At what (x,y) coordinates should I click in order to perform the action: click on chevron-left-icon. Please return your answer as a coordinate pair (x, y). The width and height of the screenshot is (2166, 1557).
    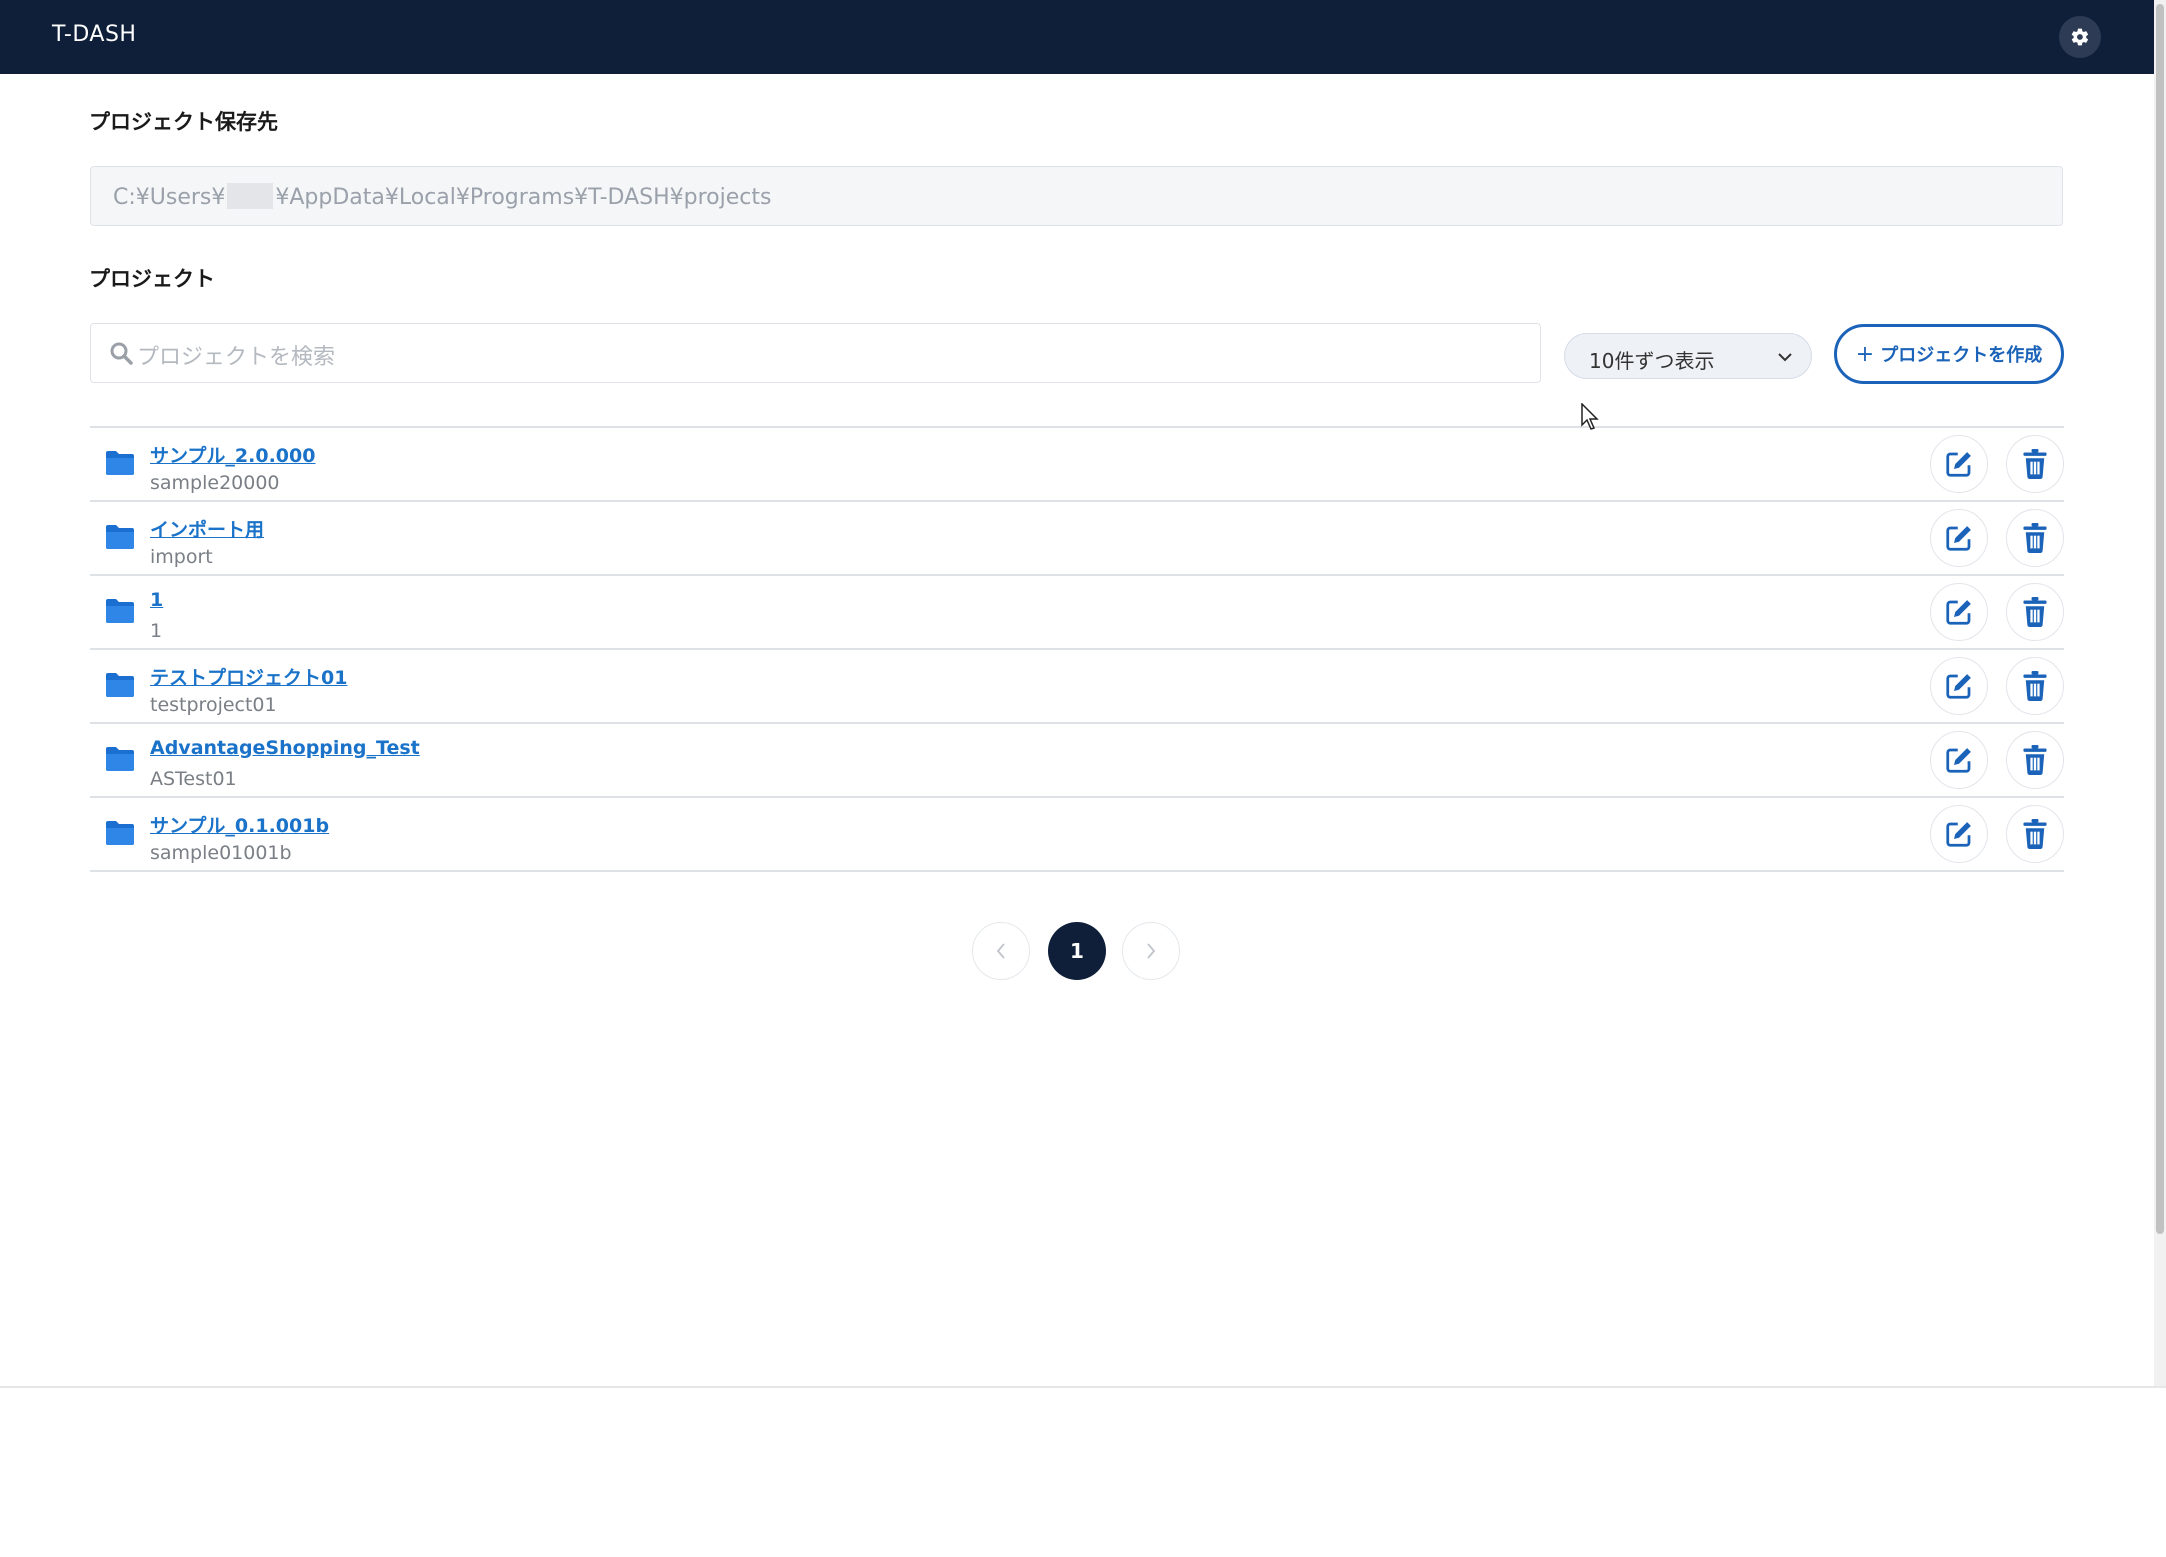
    Looking at the image, I should click on (1000, 951).